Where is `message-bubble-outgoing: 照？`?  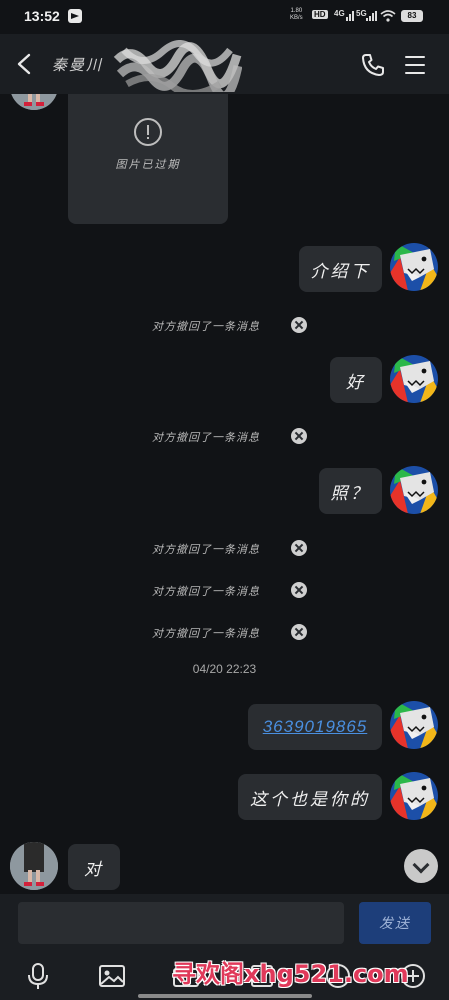
message-bubble-outgoing: 照？ is located at coordinates (350, 491).